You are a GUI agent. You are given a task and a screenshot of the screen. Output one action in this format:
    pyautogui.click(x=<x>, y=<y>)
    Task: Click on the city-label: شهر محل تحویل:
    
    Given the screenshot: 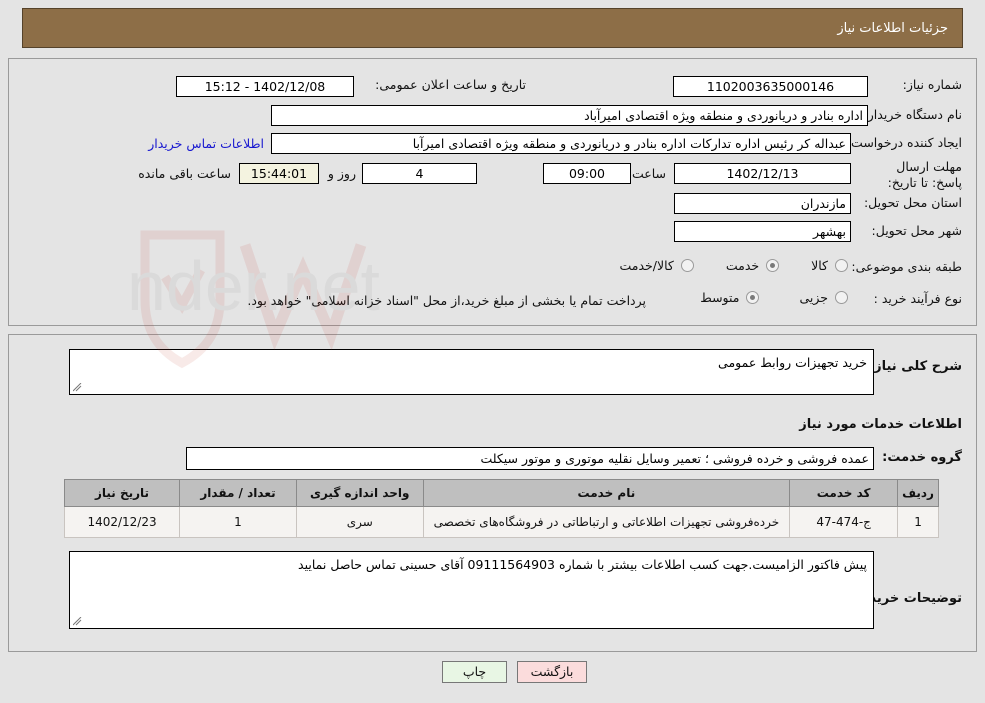 What is the action you would take?
    pyautogui.click(x=916, y=230)
    